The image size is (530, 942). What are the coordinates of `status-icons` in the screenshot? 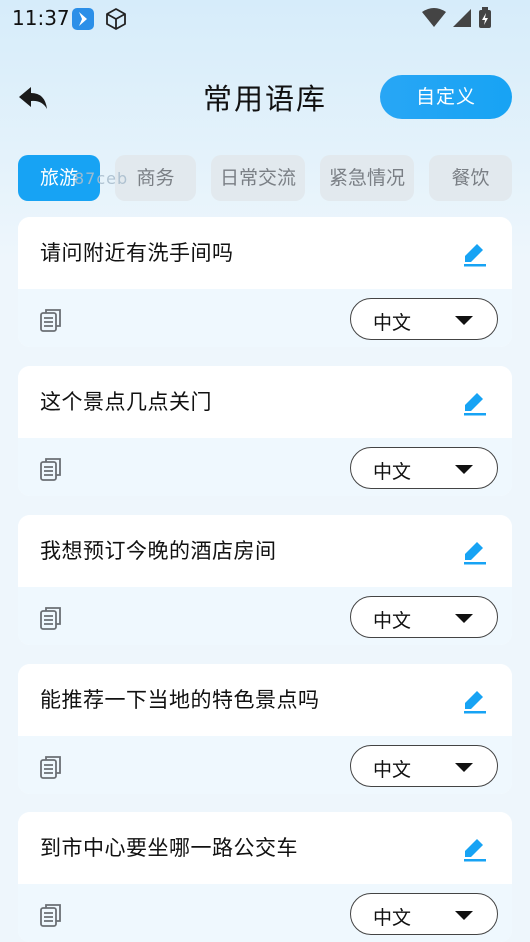 It's located at (457, 20).